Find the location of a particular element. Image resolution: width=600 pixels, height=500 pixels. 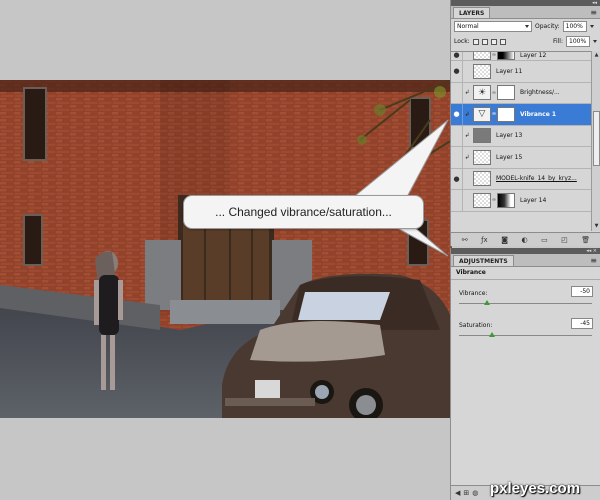

layer-row: ∞ Layer 14 is located at coordinates (521, 201).